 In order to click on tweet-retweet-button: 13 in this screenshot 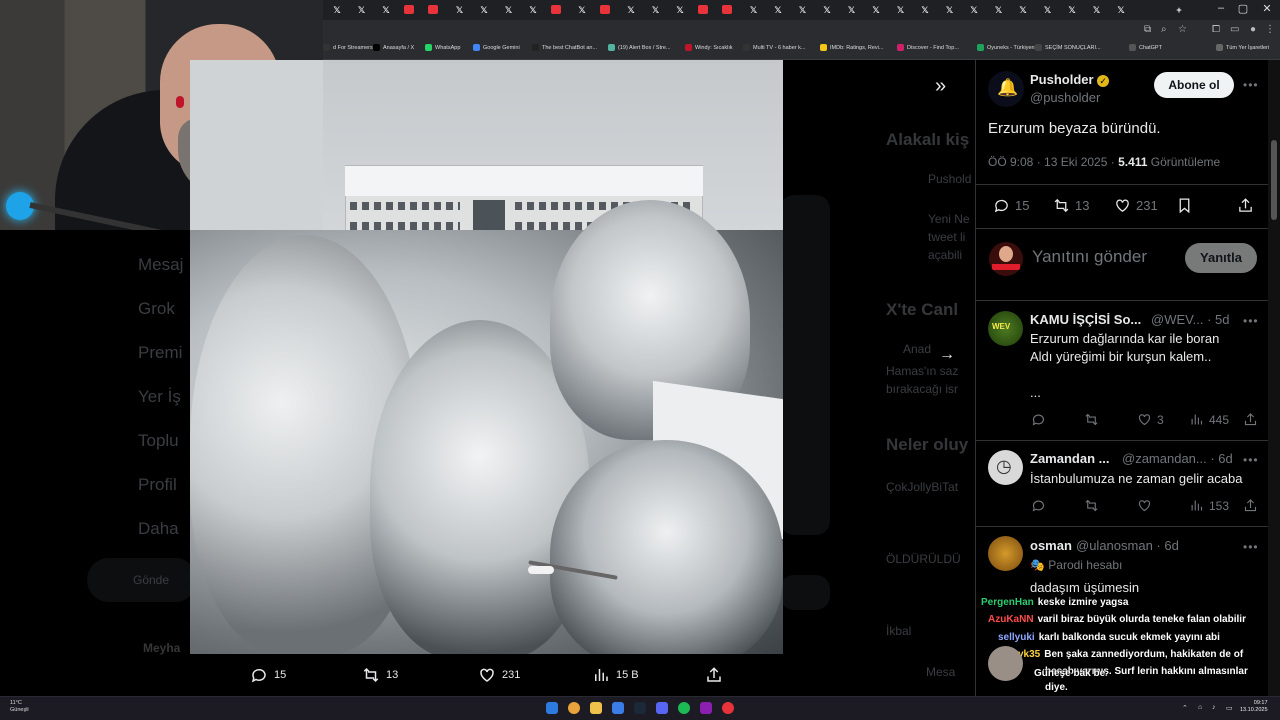, I will do `click(1071, 205)`.